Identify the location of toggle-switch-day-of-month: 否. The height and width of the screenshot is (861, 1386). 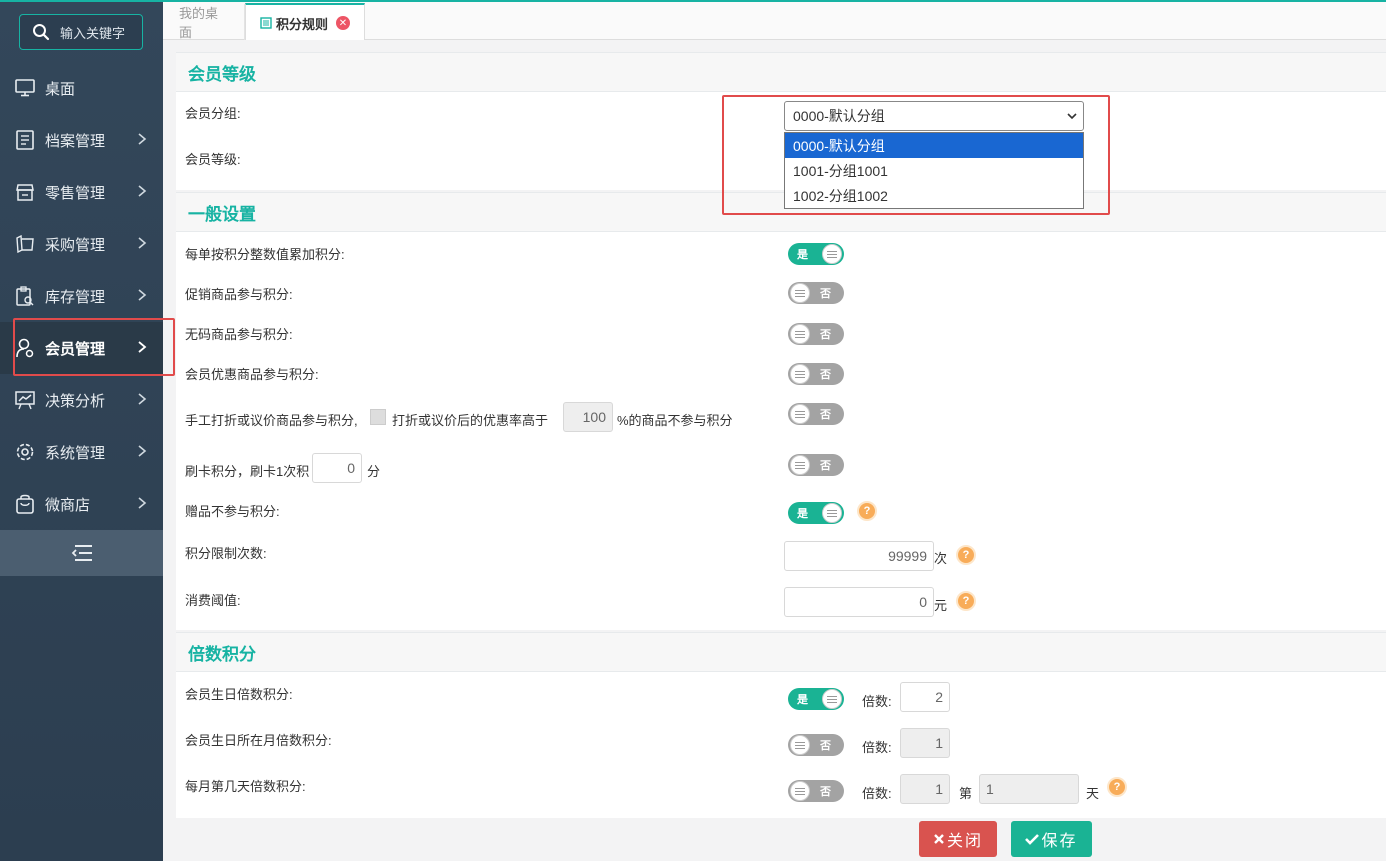
(816, 791).